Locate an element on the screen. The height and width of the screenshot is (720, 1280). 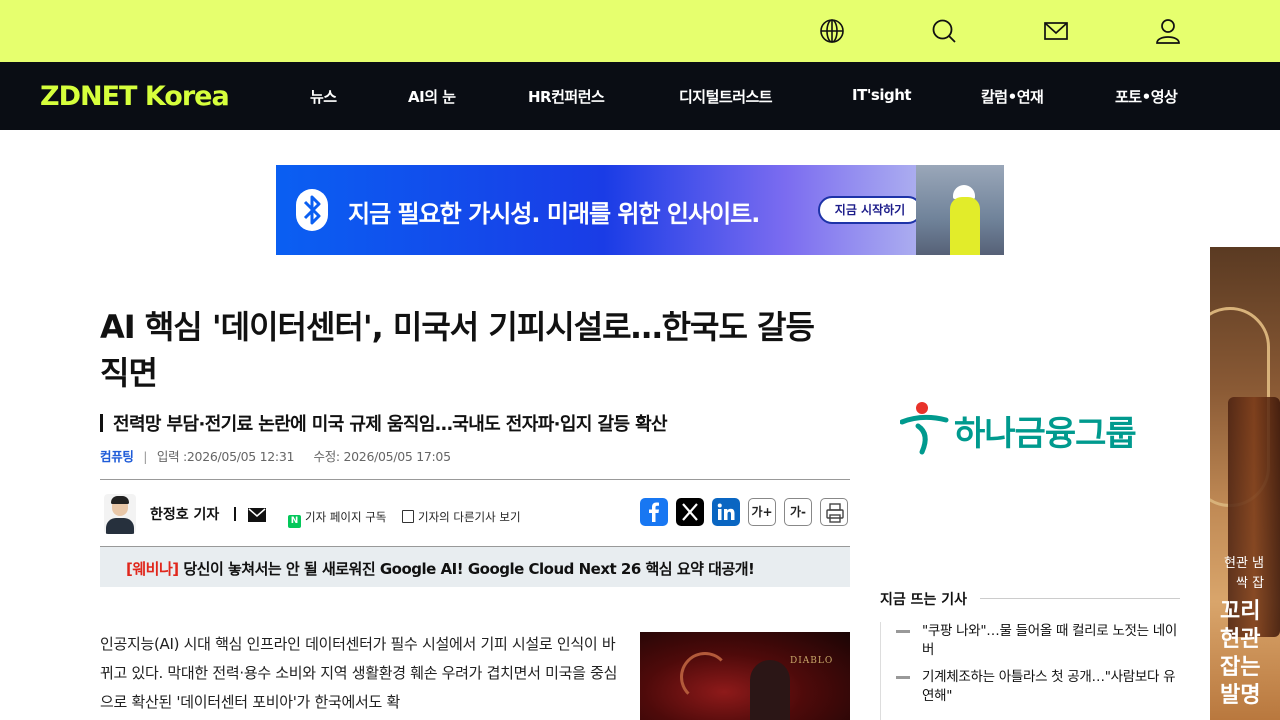
document-icon is located at coordinates (408, 516).